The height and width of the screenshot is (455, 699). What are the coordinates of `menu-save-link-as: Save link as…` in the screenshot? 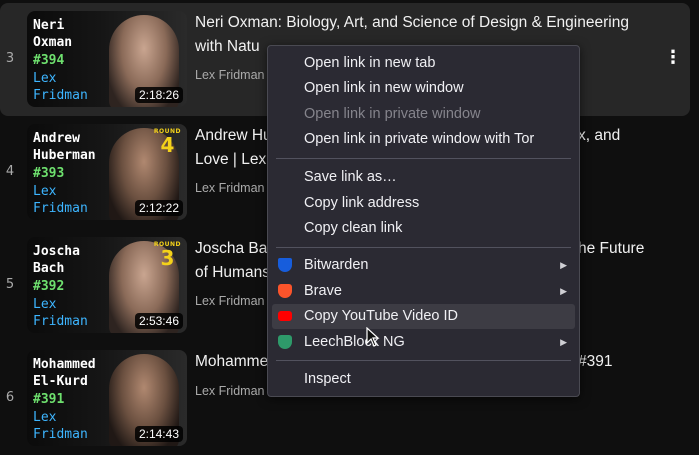 It's located at (423, 177).